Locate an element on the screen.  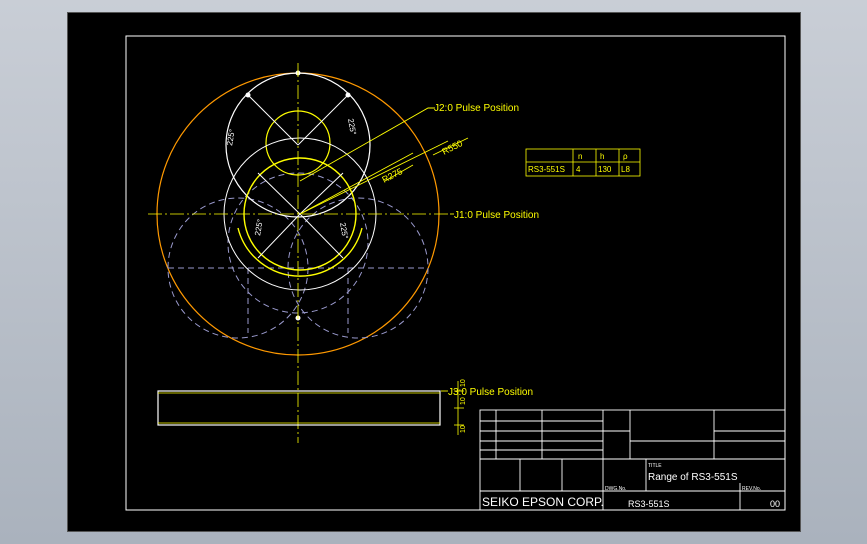
dwg-no-label: DWG.No. is located at coordinates (615, 489).